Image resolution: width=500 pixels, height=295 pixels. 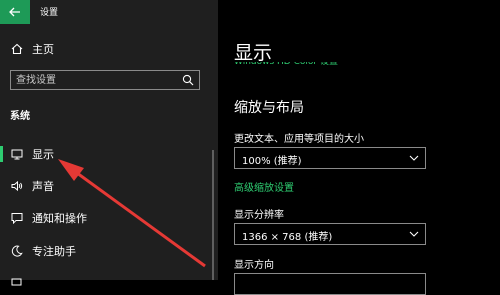 I want to click on hd-color-link: Windows HD Color 设置, so click(x=286, y=64).